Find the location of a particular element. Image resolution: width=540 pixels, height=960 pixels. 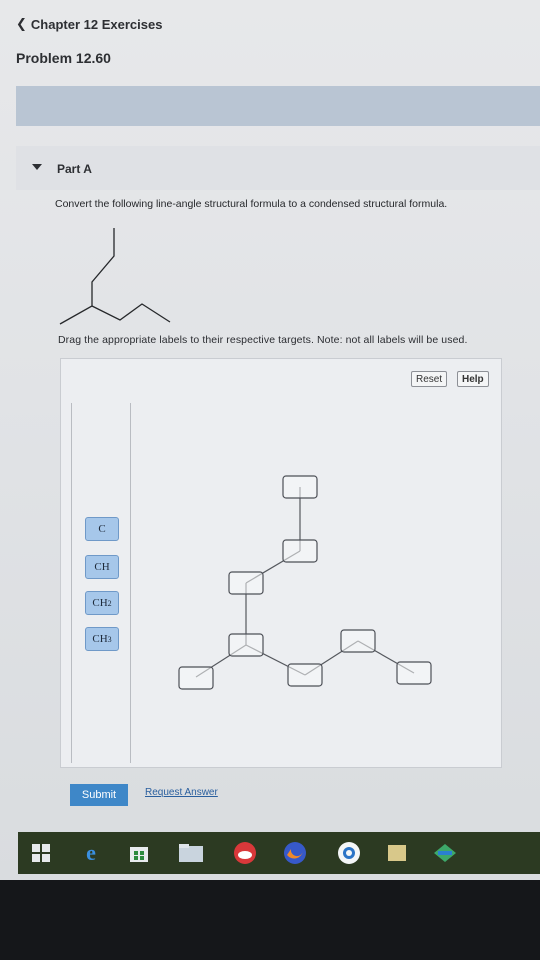

back-to-chapter-link: ❮ Chapter 12 Exercises is located at coordinates (89, 24).